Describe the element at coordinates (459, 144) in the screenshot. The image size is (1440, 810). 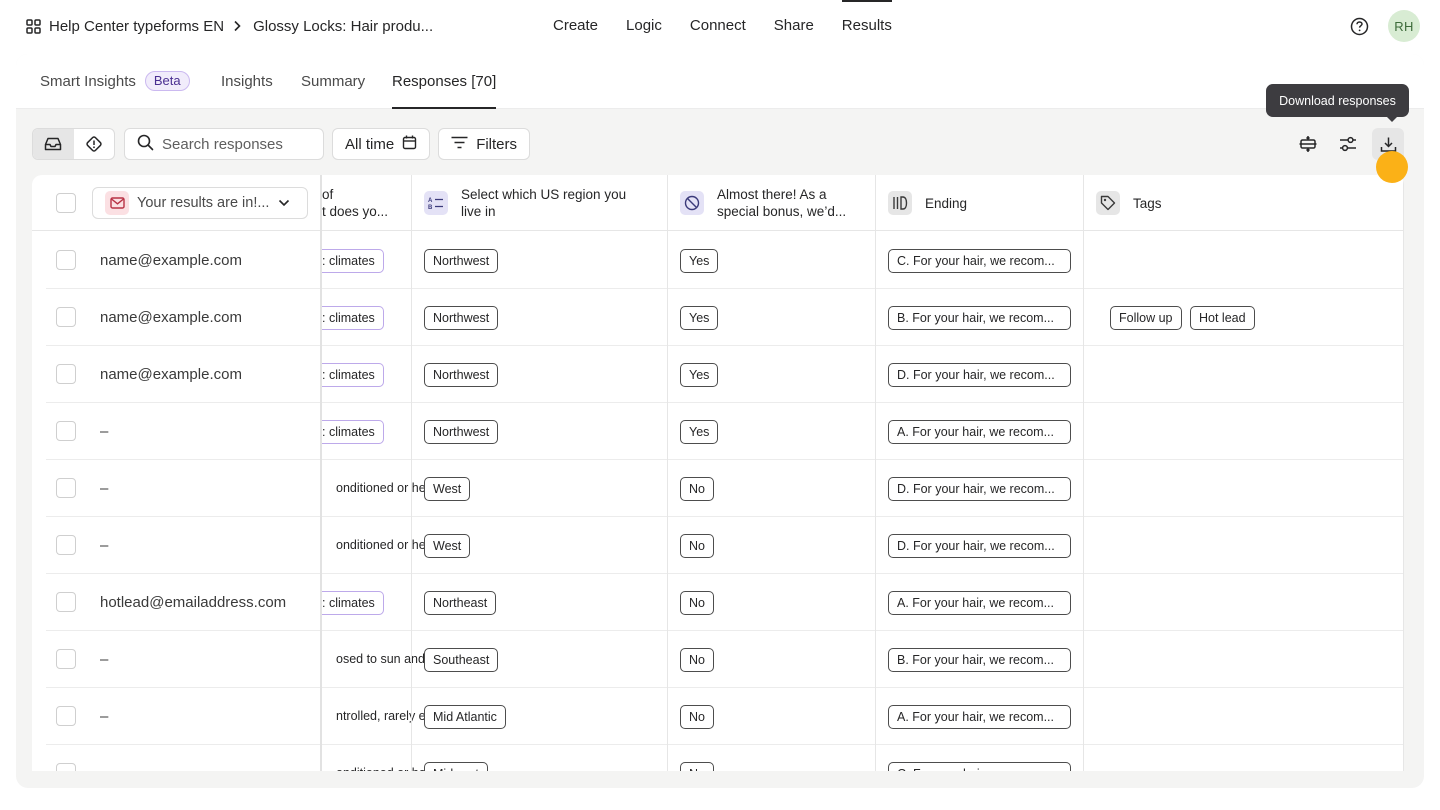
I see `filter-icon` at that location.